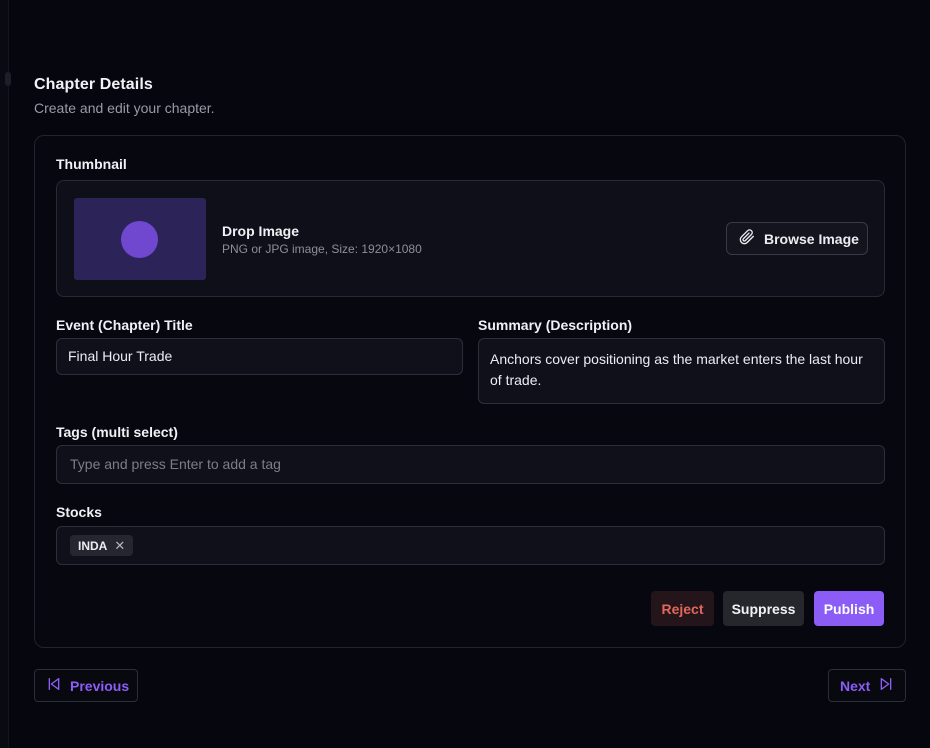 The width and height of the screenshot is (930, 748). Describe the element at coordinates (124, 108) in the screenshot. I see `page-subtitle: Create and edit your chapter.` at that location.